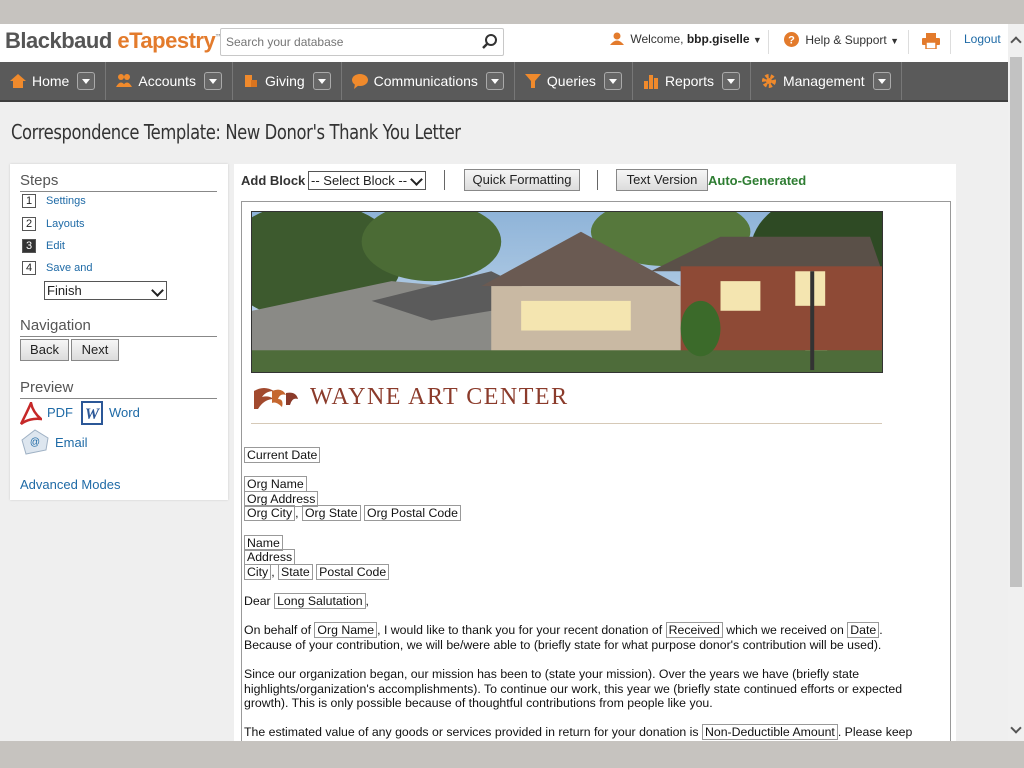 The image size is (1024, 768). What do you see at coordinates (258, 571) in the screenshot?
I see `merge-field: City` at bounding box center [258, 571].